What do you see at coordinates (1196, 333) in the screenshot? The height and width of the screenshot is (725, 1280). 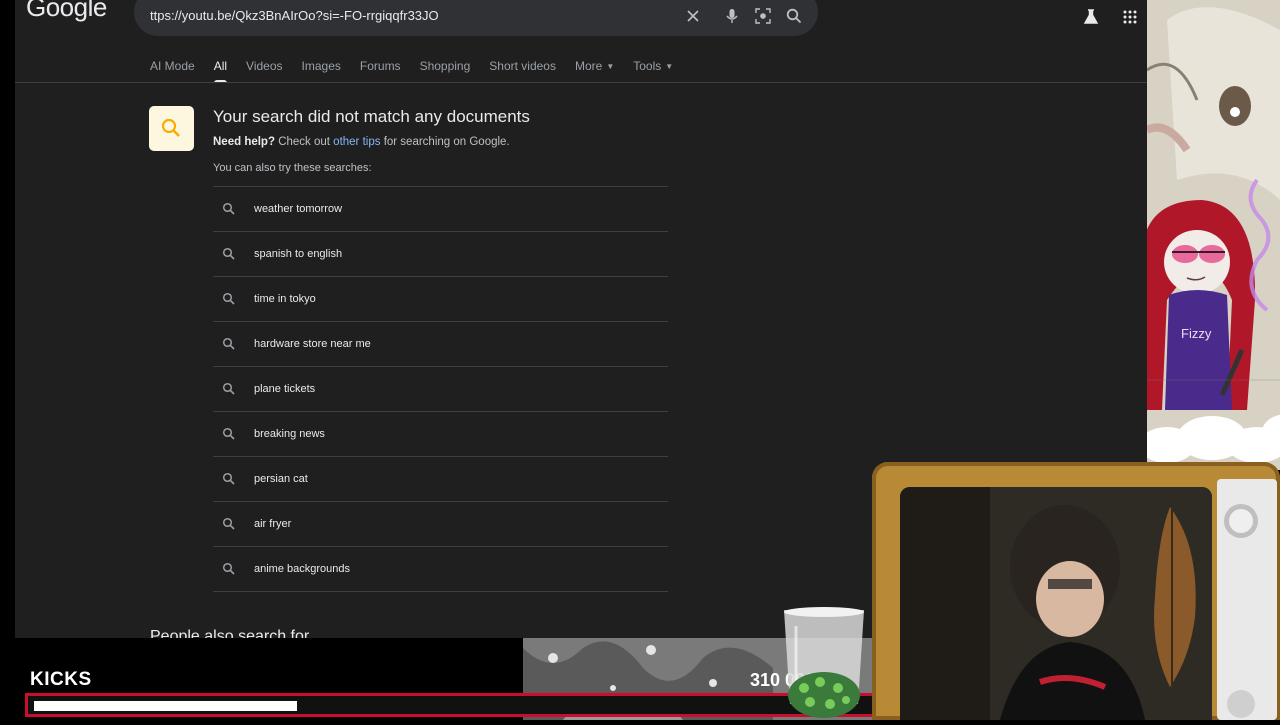 I see `character-shirt-text: Fizzy` at bounding box center [1196, 333].